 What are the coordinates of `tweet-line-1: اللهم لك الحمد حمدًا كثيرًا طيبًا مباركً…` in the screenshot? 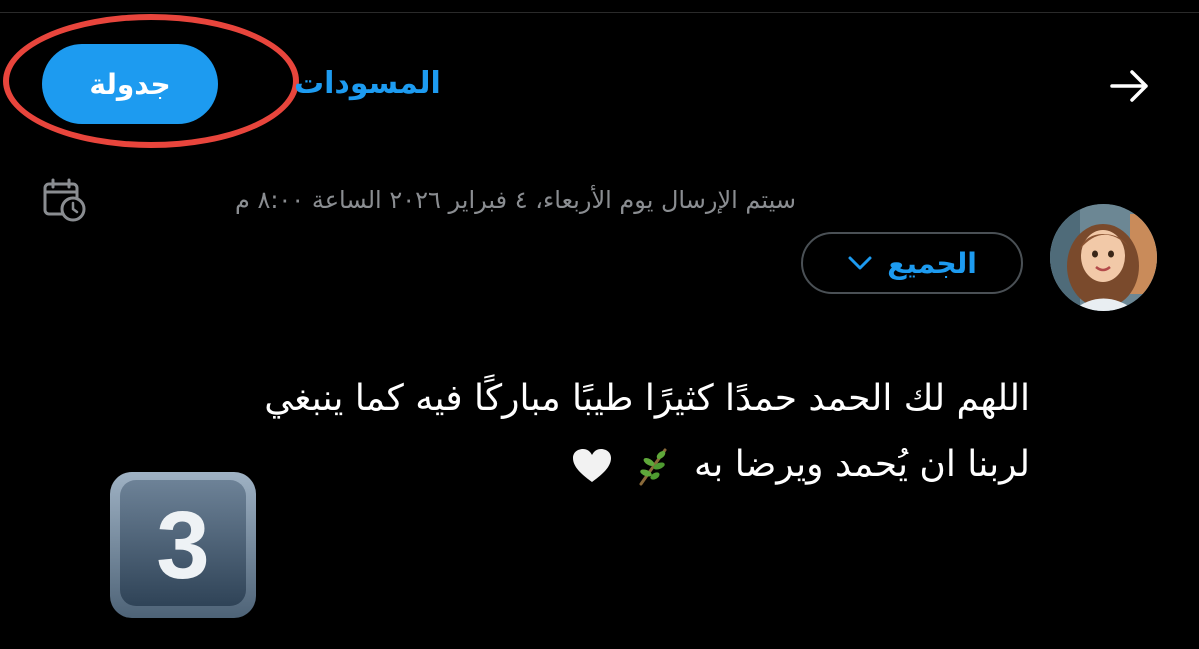 It's located at (647, 398).